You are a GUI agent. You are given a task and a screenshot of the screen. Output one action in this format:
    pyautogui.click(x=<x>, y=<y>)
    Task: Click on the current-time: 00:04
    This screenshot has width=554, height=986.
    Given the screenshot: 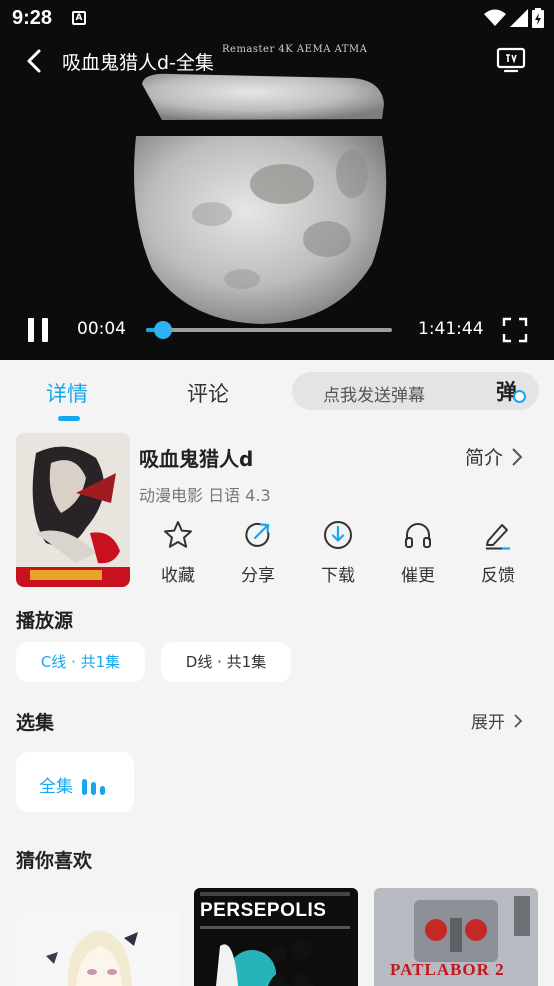 What is the action you would take?
    pyautogui.click(x=101, y=329)
    